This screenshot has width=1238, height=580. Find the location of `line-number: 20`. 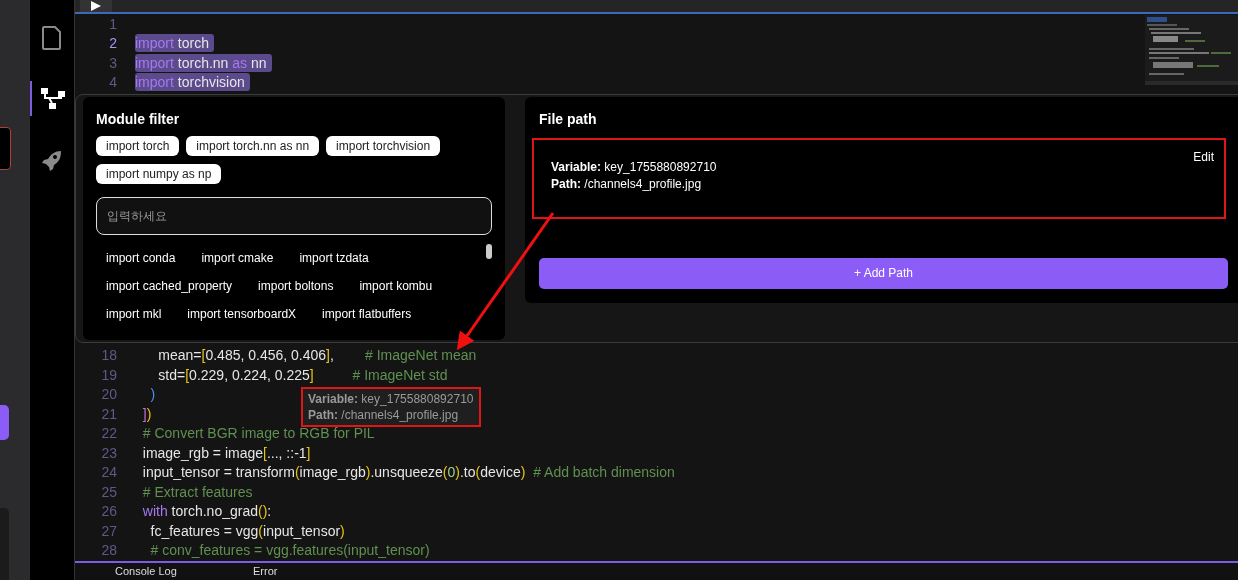

line-number: 20 is located at coordinates (108, 394).